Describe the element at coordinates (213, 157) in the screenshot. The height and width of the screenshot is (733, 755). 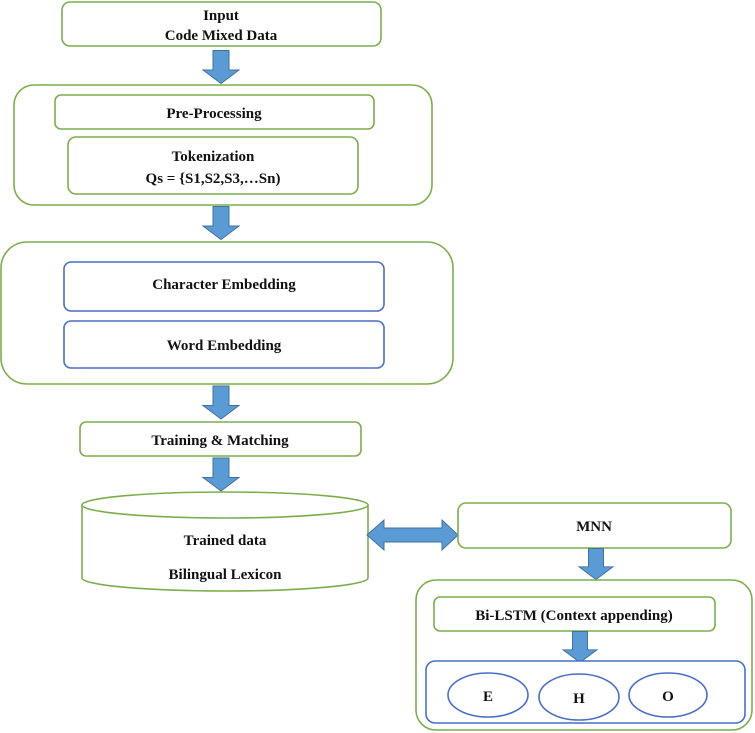
I see `tokenization-label: Tokenization` at that location.